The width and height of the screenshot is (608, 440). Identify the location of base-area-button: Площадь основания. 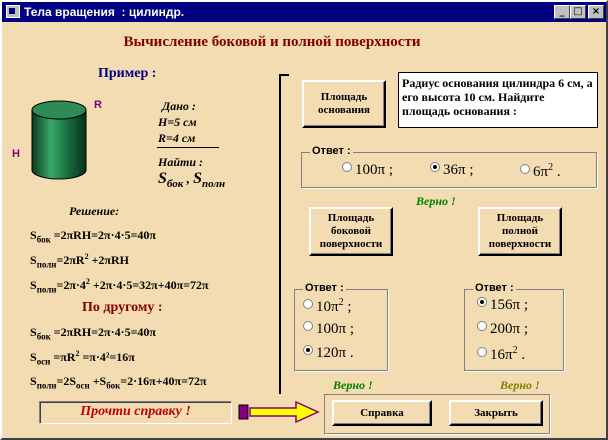
(344, 104).